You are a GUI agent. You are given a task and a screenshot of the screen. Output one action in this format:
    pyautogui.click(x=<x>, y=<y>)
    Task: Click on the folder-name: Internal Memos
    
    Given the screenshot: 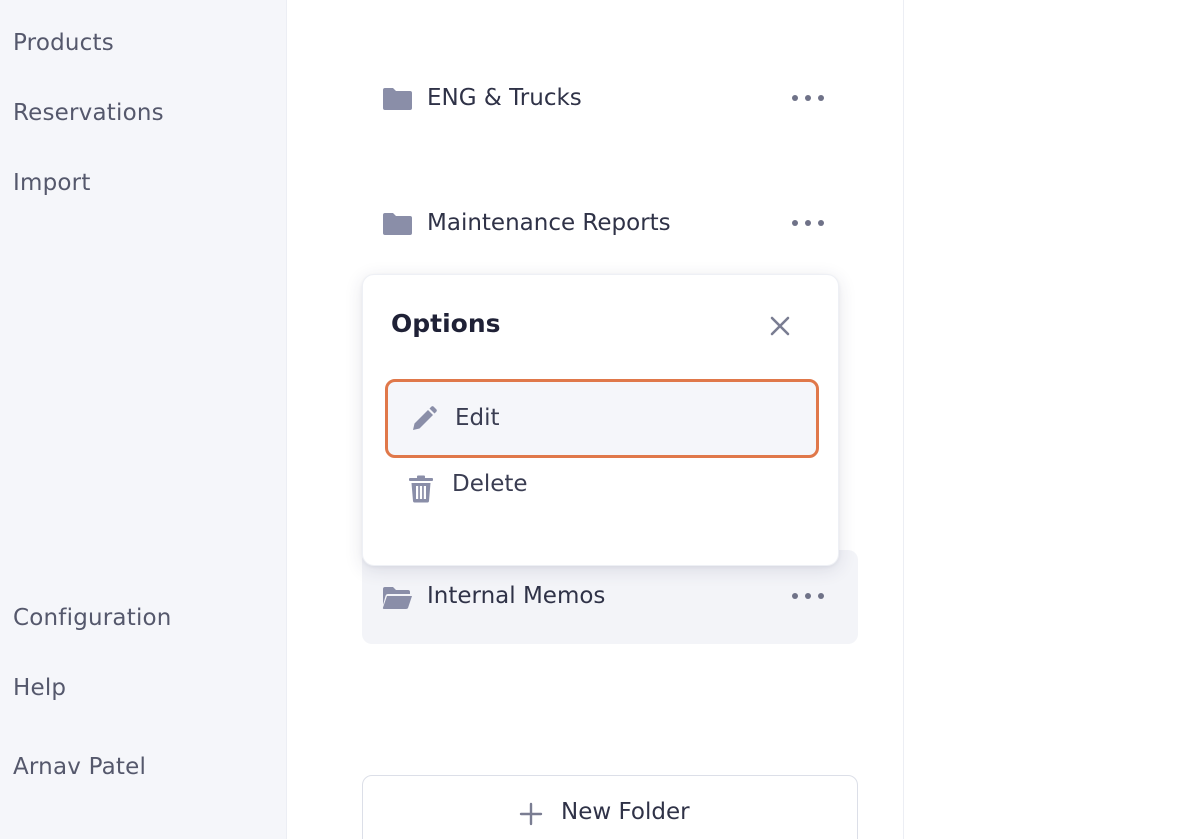 What is the action you would take?
    pyautogui.click(x=516, y=596)
    